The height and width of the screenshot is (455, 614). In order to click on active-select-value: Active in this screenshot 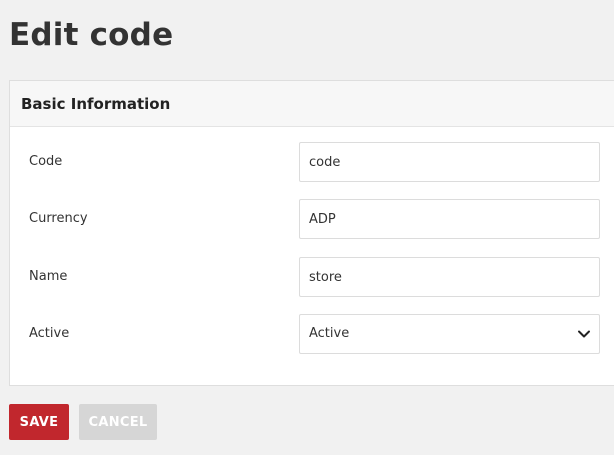, I will do `click(329, 333)`.